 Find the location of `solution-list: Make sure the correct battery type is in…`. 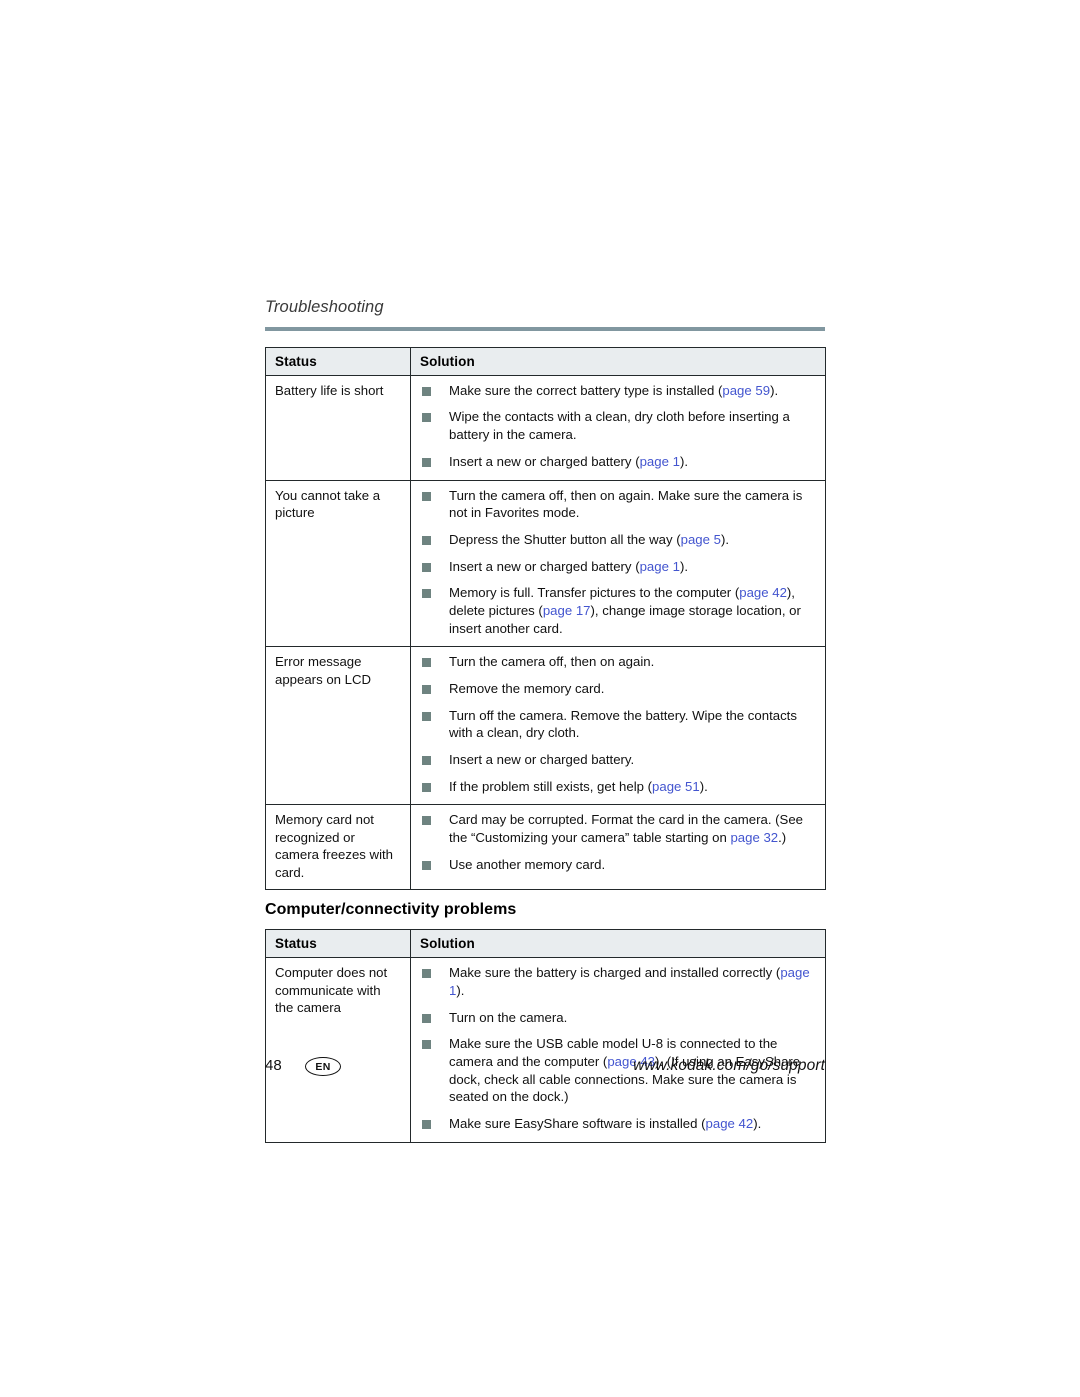

solution-list: Make sure the correct battery type is in… is located at coordinates (618, 426).